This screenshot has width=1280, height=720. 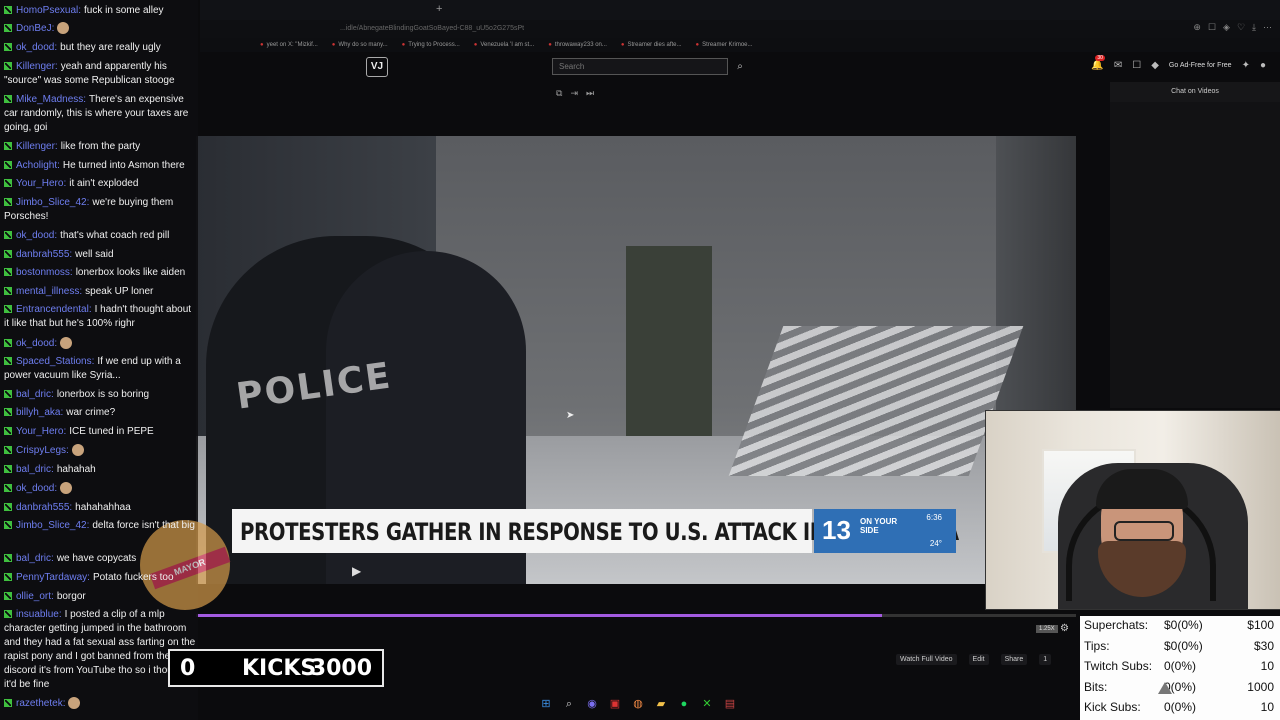 What do you see at coordinates (1267, 27) in the screenshot?
I see `menu-icon: ⋯` at bounding box center [1267, 27].